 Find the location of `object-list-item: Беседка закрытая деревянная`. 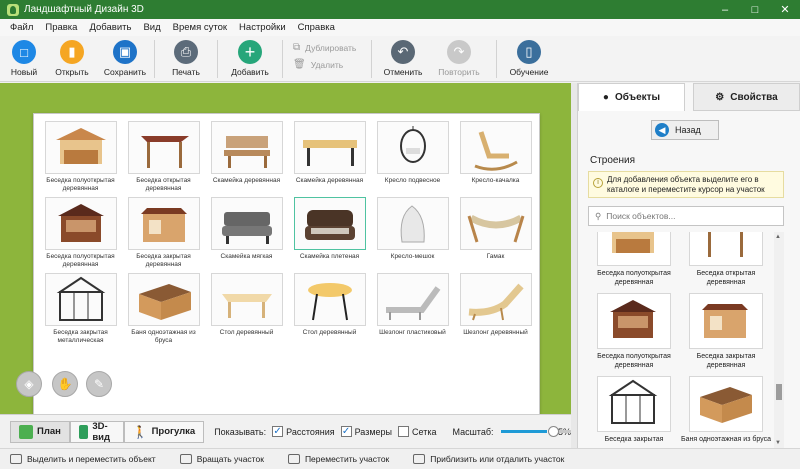

object-list-item: Беседка закрытая деревянная is located at coordinates (726, 331).